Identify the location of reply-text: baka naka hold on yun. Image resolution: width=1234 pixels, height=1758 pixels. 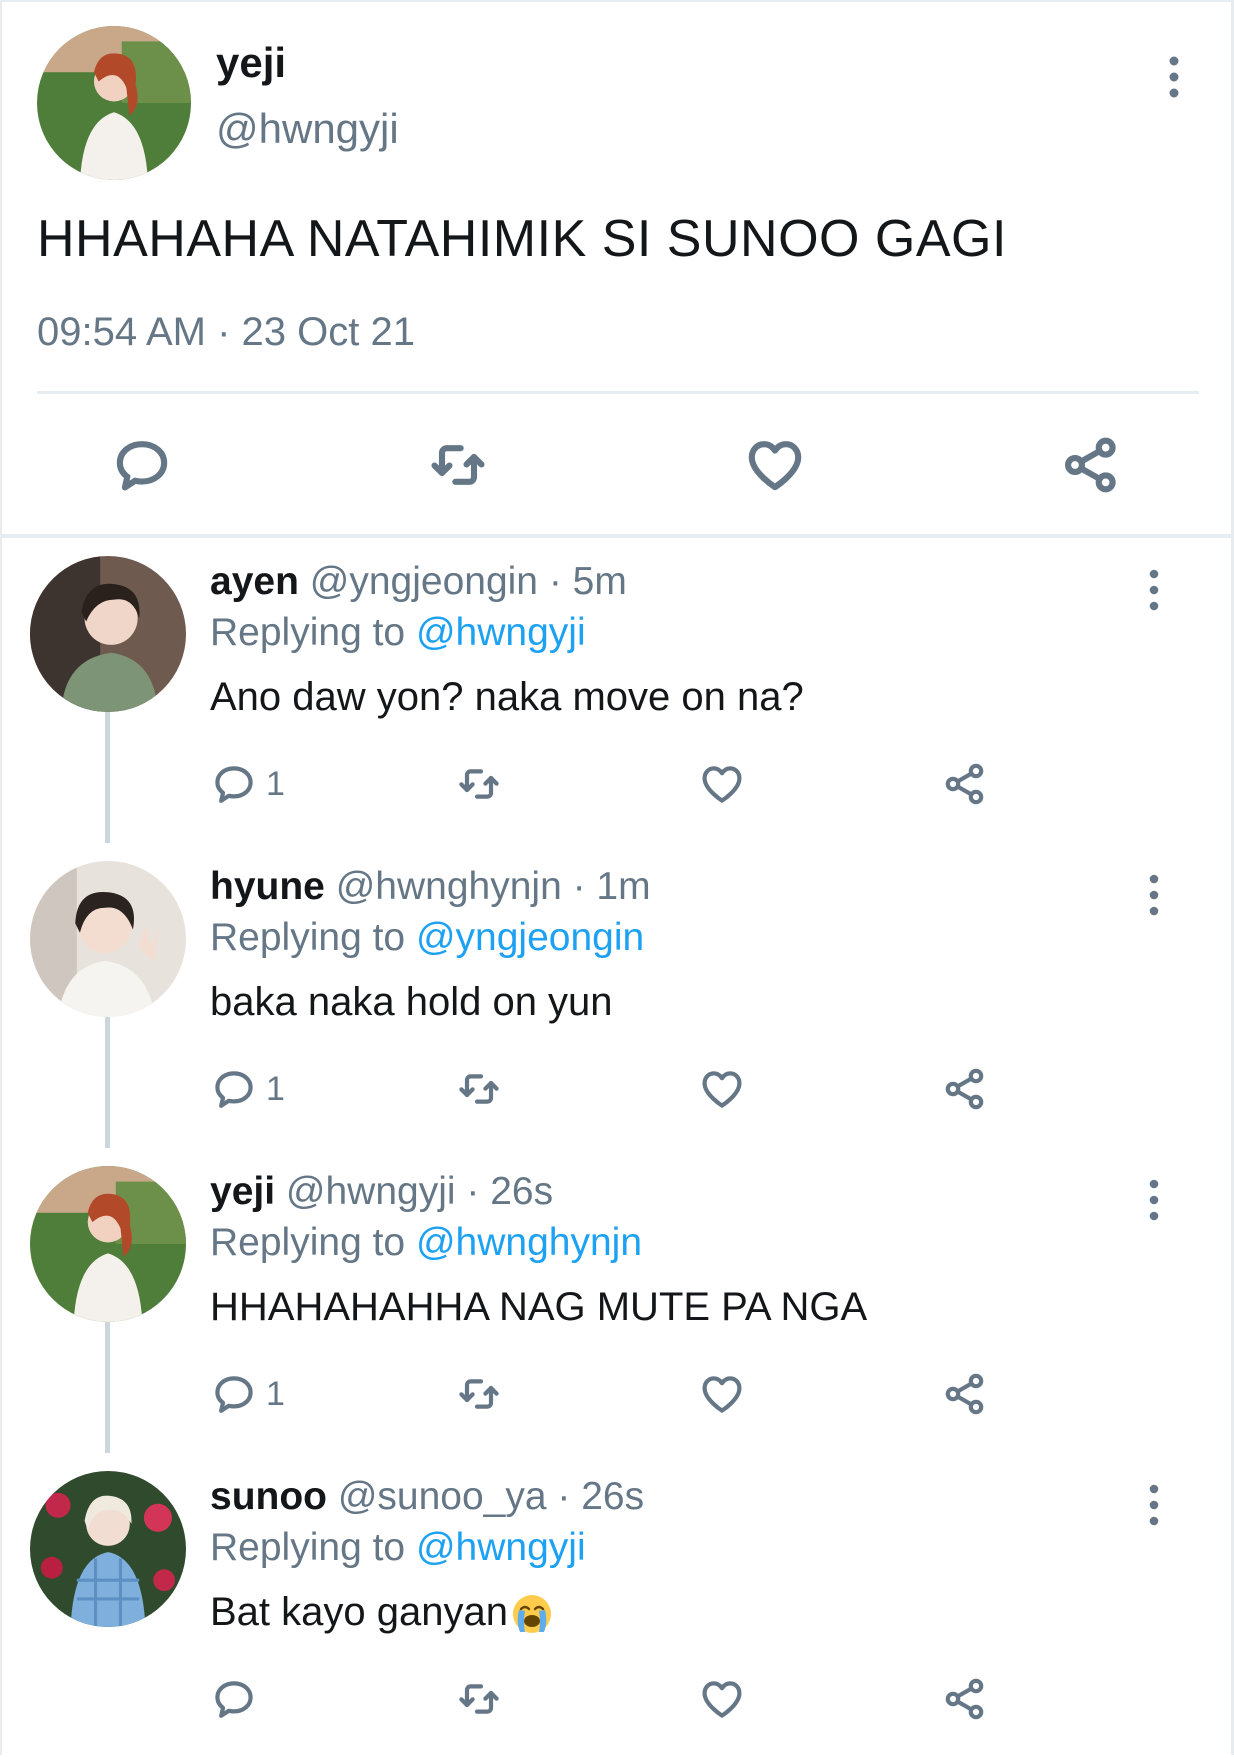
(411, 1002).